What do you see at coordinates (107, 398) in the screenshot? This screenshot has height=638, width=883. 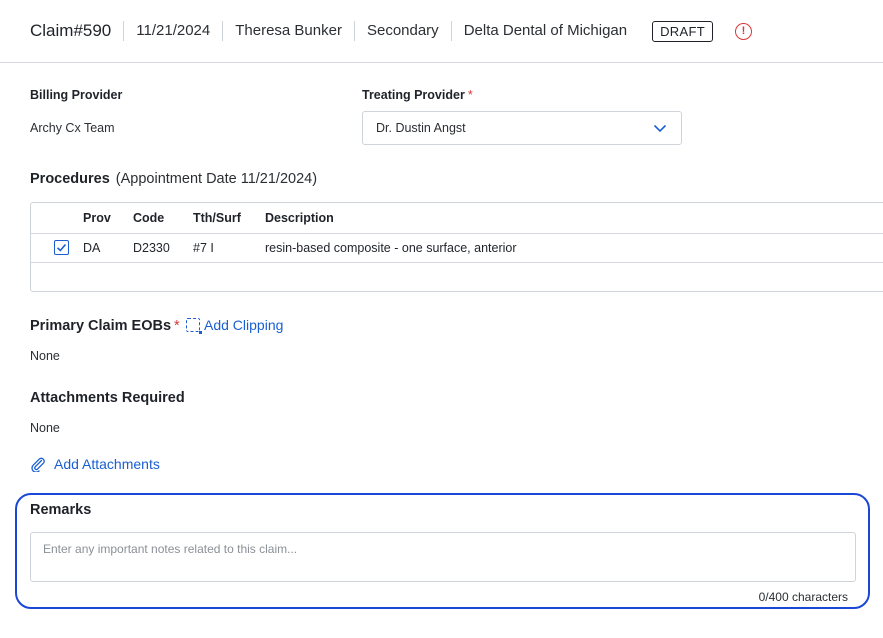 I see `attachments-title: Attachments Required` at bounding box center [107, 398].